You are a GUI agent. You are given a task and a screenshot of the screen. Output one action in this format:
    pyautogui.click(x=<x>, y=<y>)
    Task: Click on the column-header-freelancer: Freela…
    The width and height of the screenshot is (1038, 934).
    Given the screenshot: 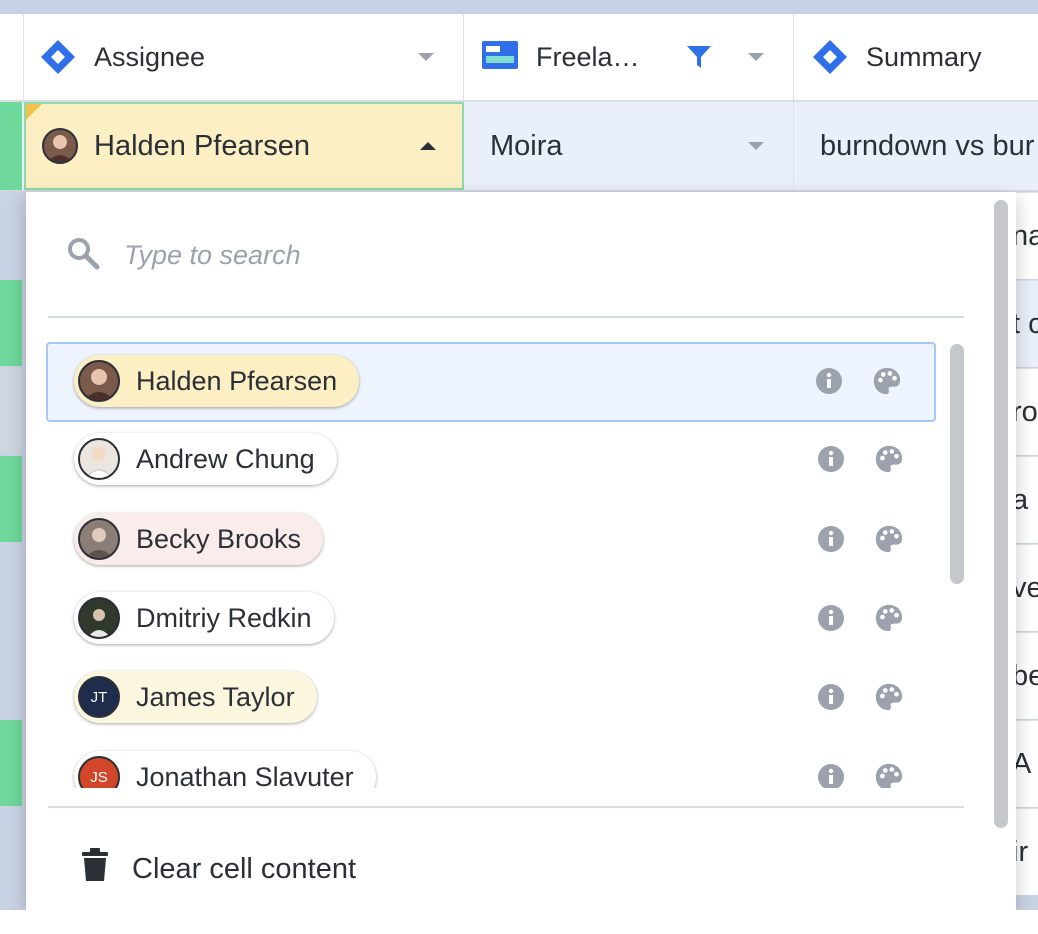 What is the action you would take?
    pyautogui.click(x=629, y=57)
    